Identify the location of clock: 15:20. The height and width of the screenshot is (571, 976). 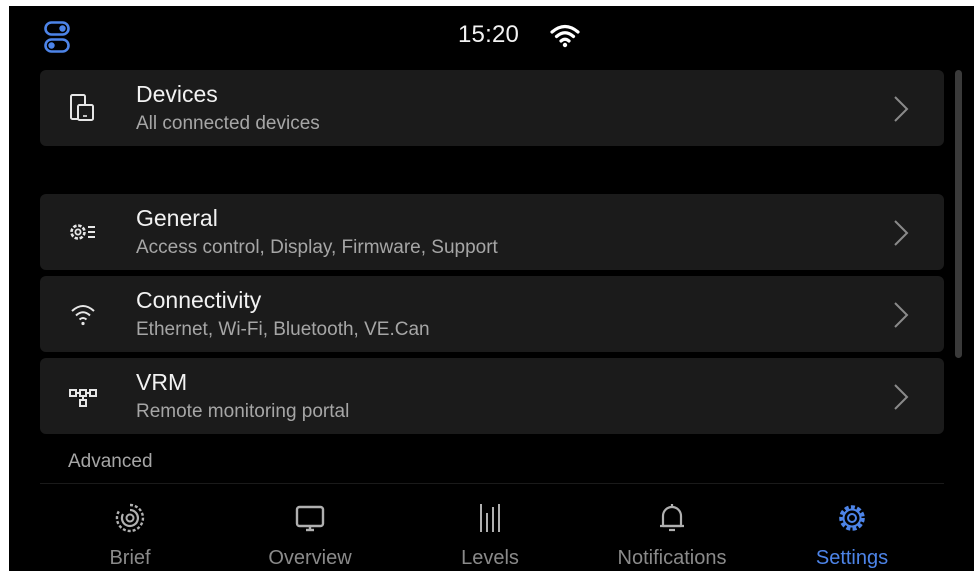
(489, 34).